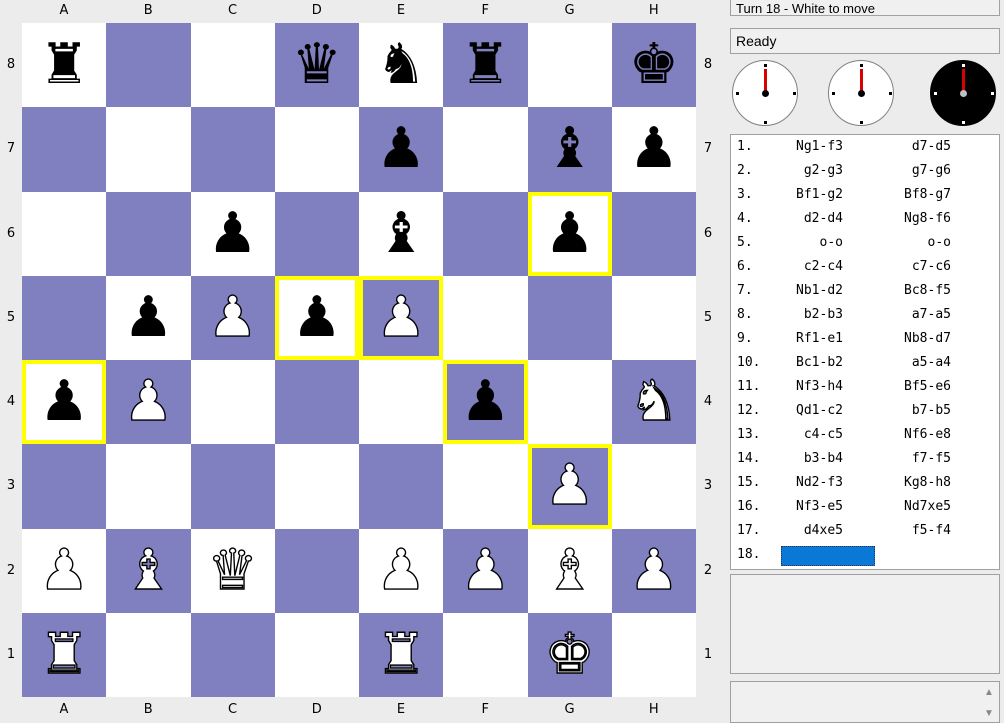  I want to click on square-f5, so click(485, 317).